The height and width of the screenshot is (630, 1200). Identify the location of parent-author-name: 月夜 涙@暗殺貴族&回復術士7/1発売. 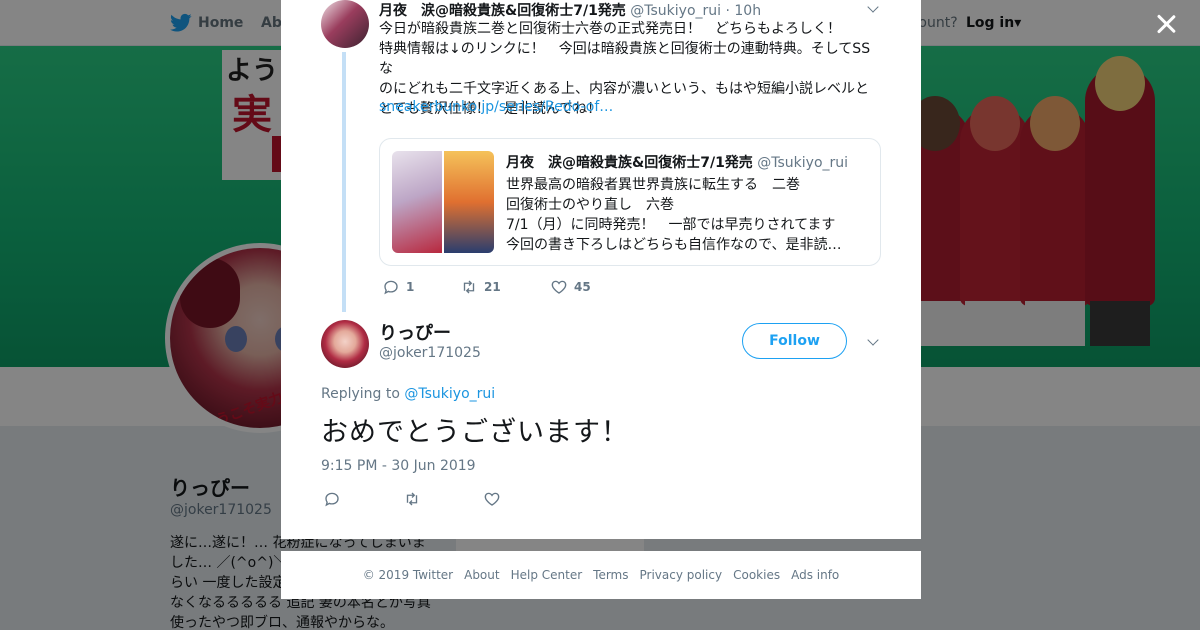
(502, 11).